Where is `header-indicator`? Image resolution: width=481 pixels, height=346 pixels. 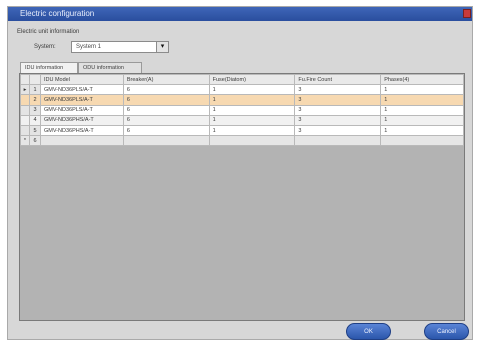
header-indicator is located at coordinates (25, 79).